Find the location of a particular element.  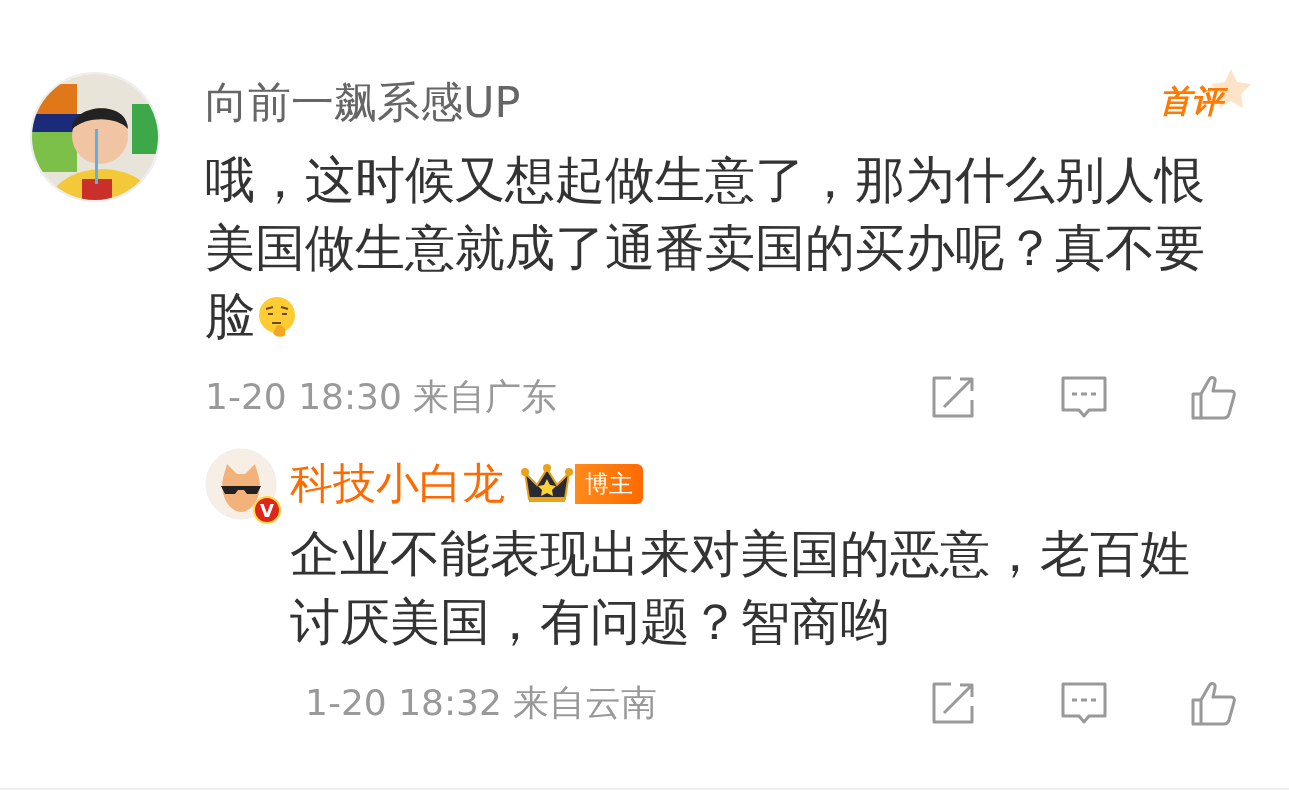

comment-time: 1-20 18:30 来自广东 is located at coordinates (381, 396).